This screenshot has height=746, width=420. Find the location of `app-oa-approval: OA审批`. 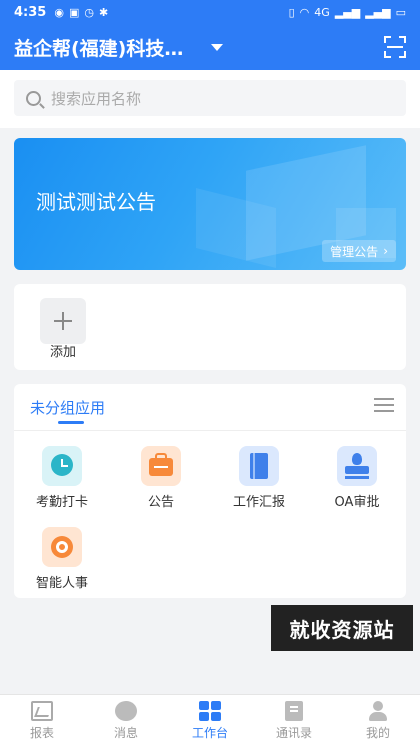

app-oa-approval: OA审批 is located at coordinates (357, 478).